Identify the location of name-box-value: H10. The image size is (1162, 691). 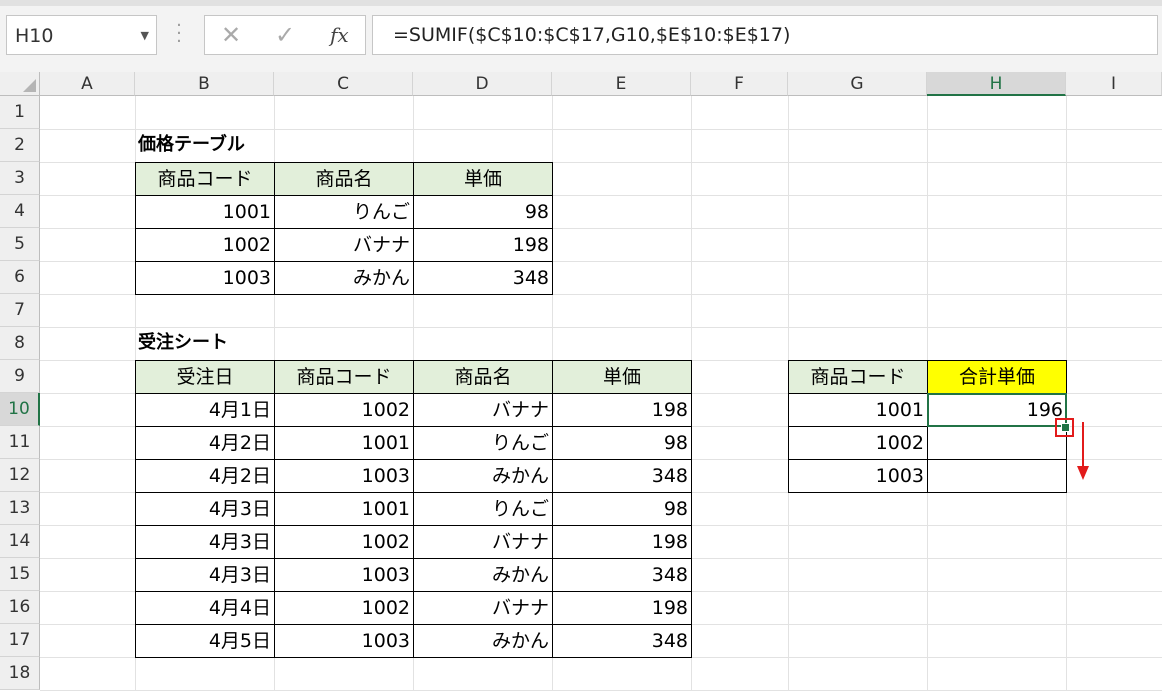
(34, 36).